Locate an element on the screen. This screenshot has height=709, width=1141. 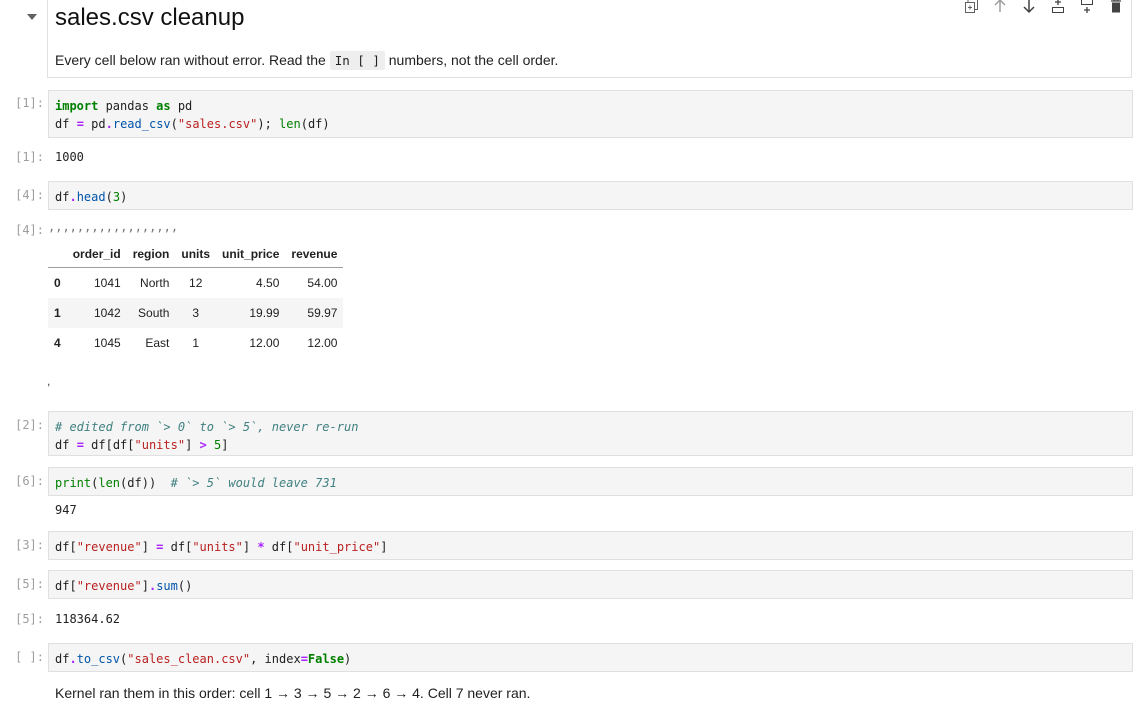
delete-icon is located at coordinates (1116, 8).